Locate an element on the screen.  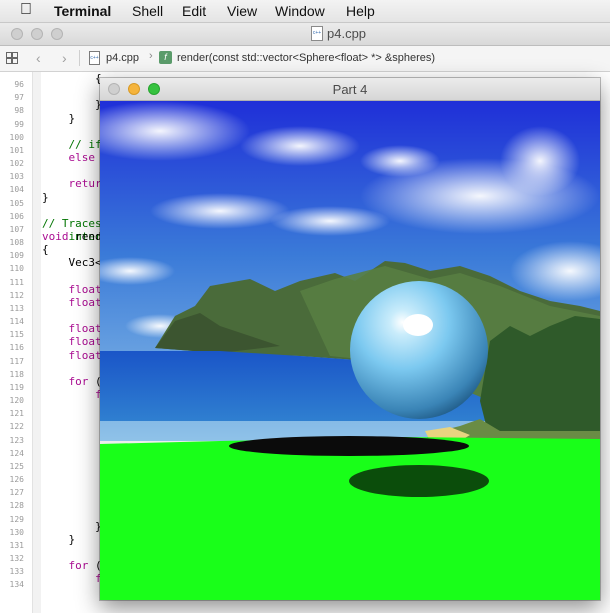
code-line: // if is located at coordinates (71, 144).